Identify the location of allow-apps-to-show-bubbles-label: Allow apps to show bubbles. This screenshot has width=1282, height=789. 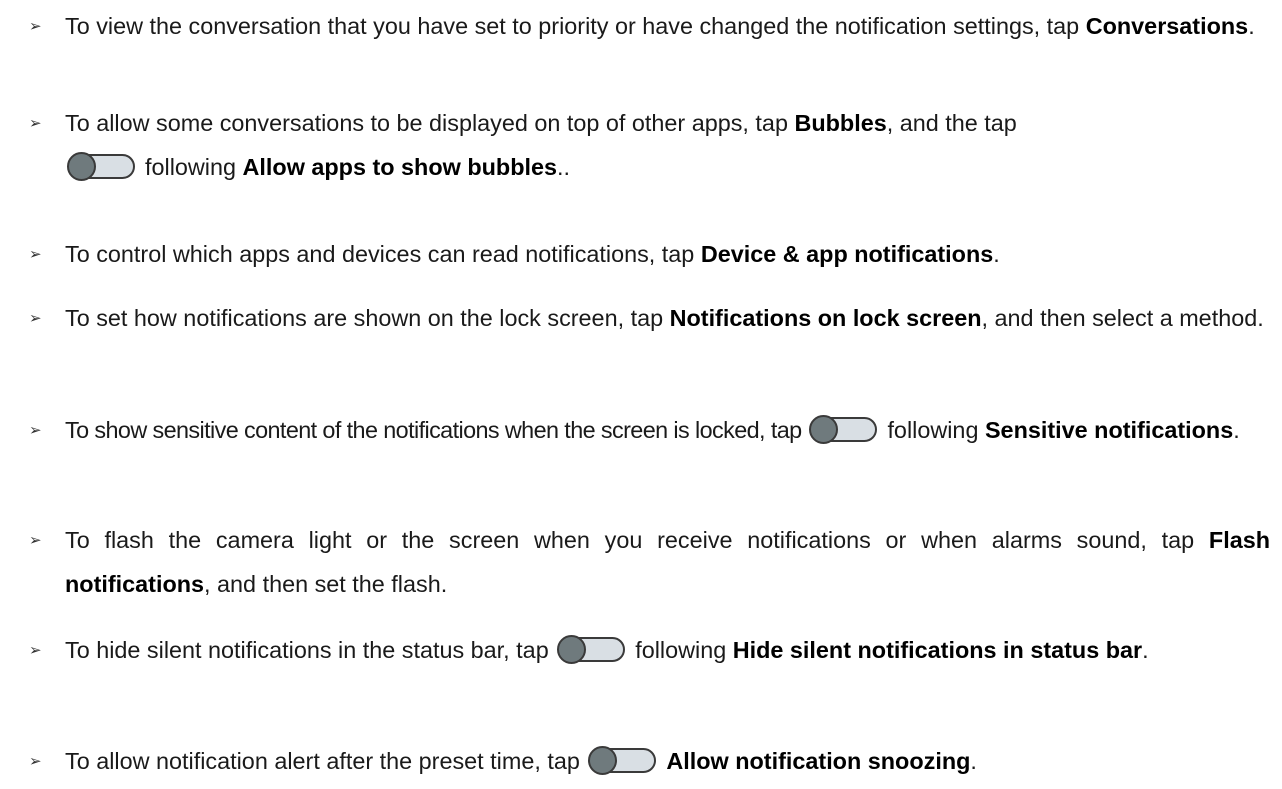
(399, 167).